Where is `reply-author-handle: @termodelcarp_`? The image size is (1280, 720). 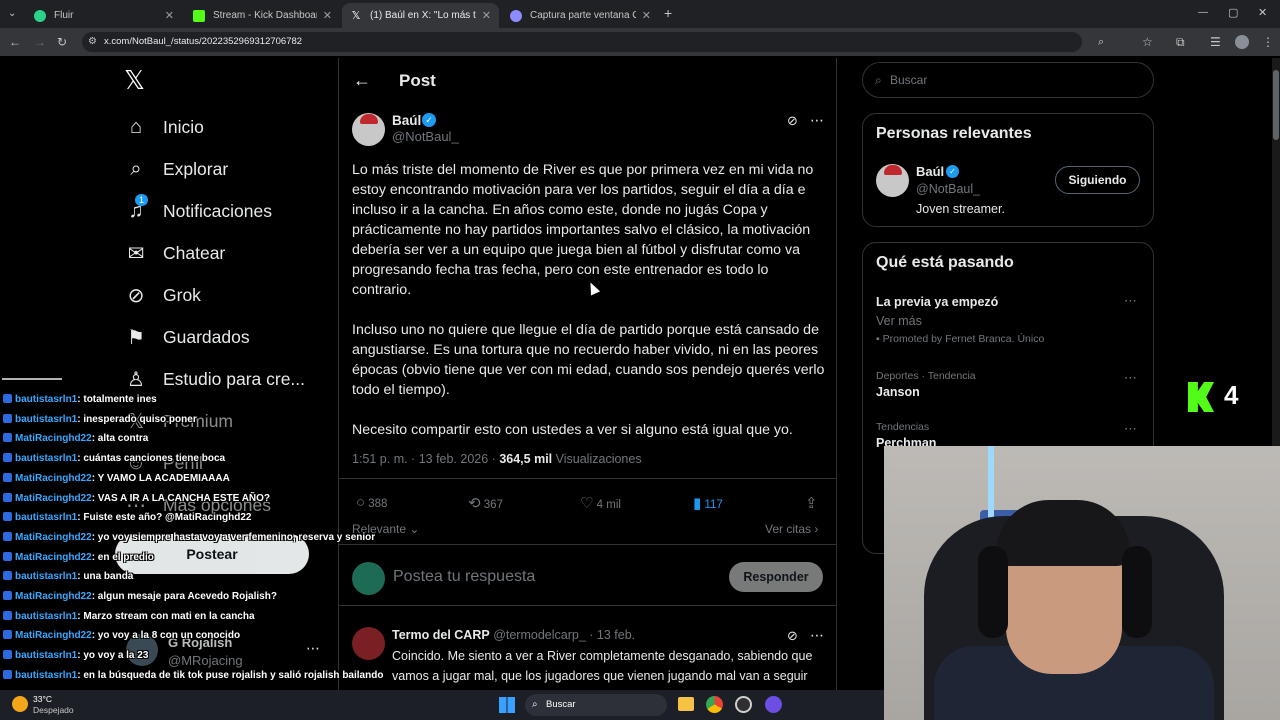
reply-author-handle: @termodelcarp_ is located at coordinates (539, 635).